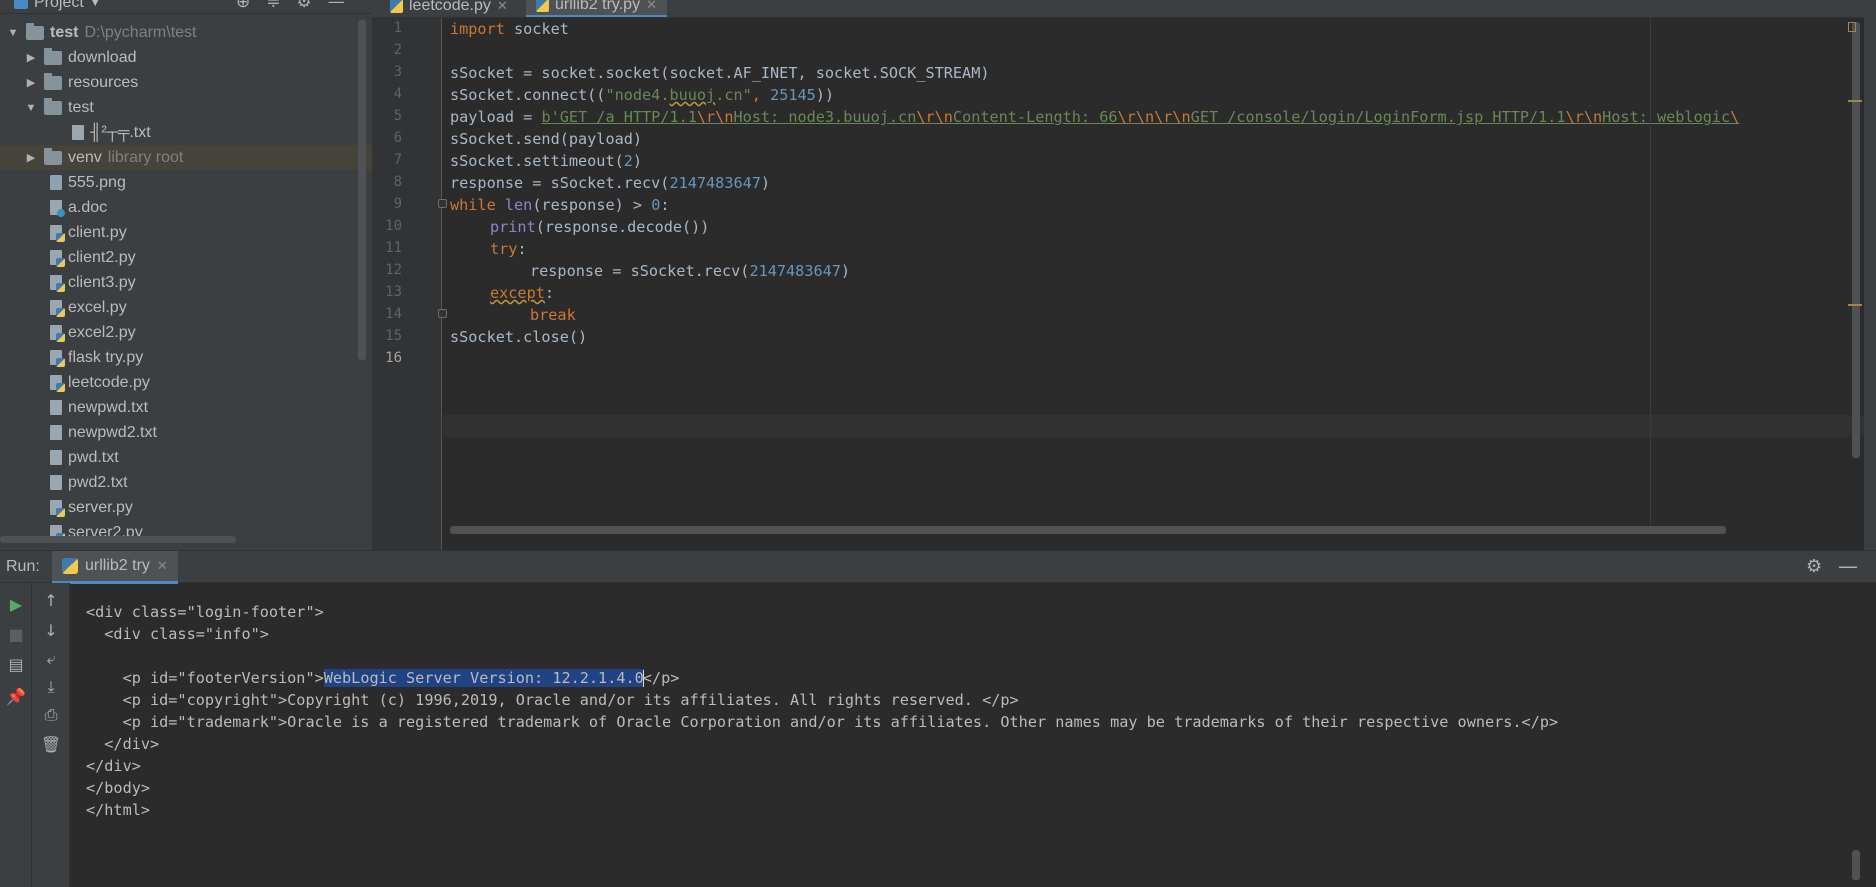 This screenshot has width=1876, height=887. Describe the element at coordinates (186, 107) in the screenshot. I see `tree-item-test-folder: ▼ test` at that location.